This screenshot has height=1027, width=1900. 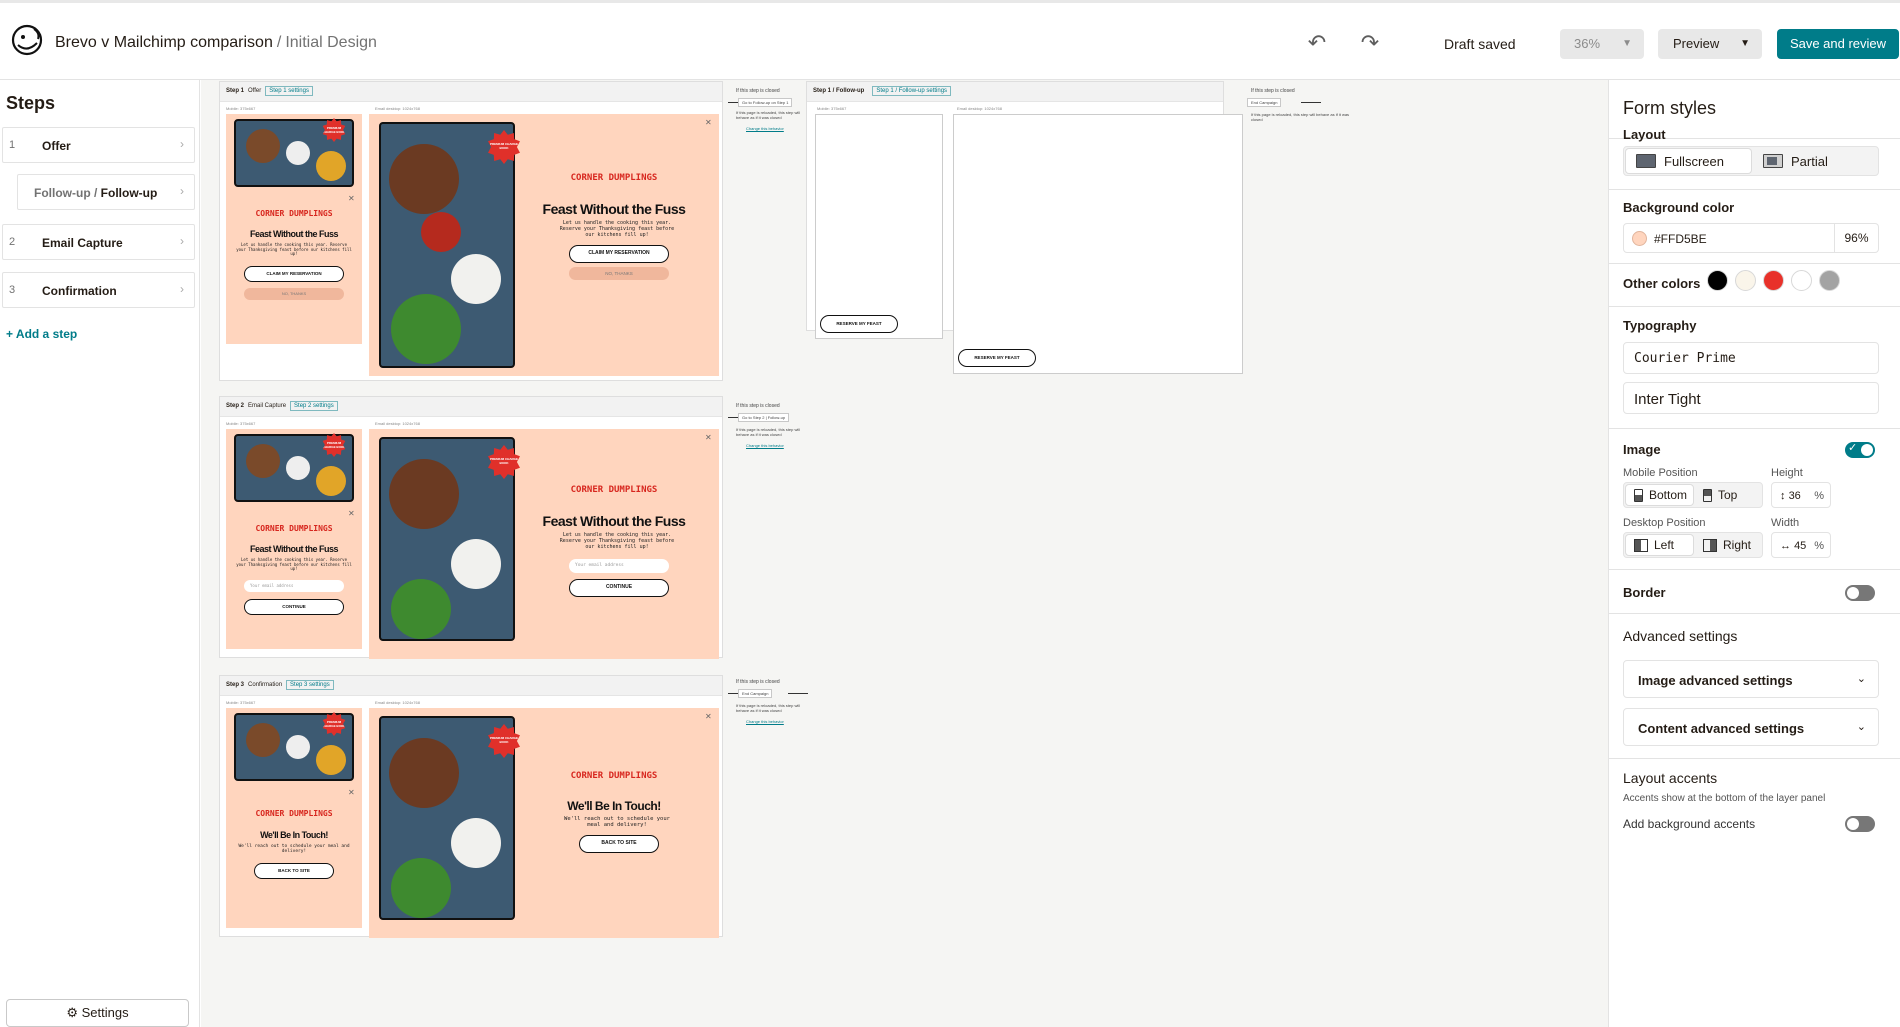 What do you see at coordinates (1729, 238) in the screenshot?
I see `background-color-input: #FFD5BE` at bounding box center [1729, 238].